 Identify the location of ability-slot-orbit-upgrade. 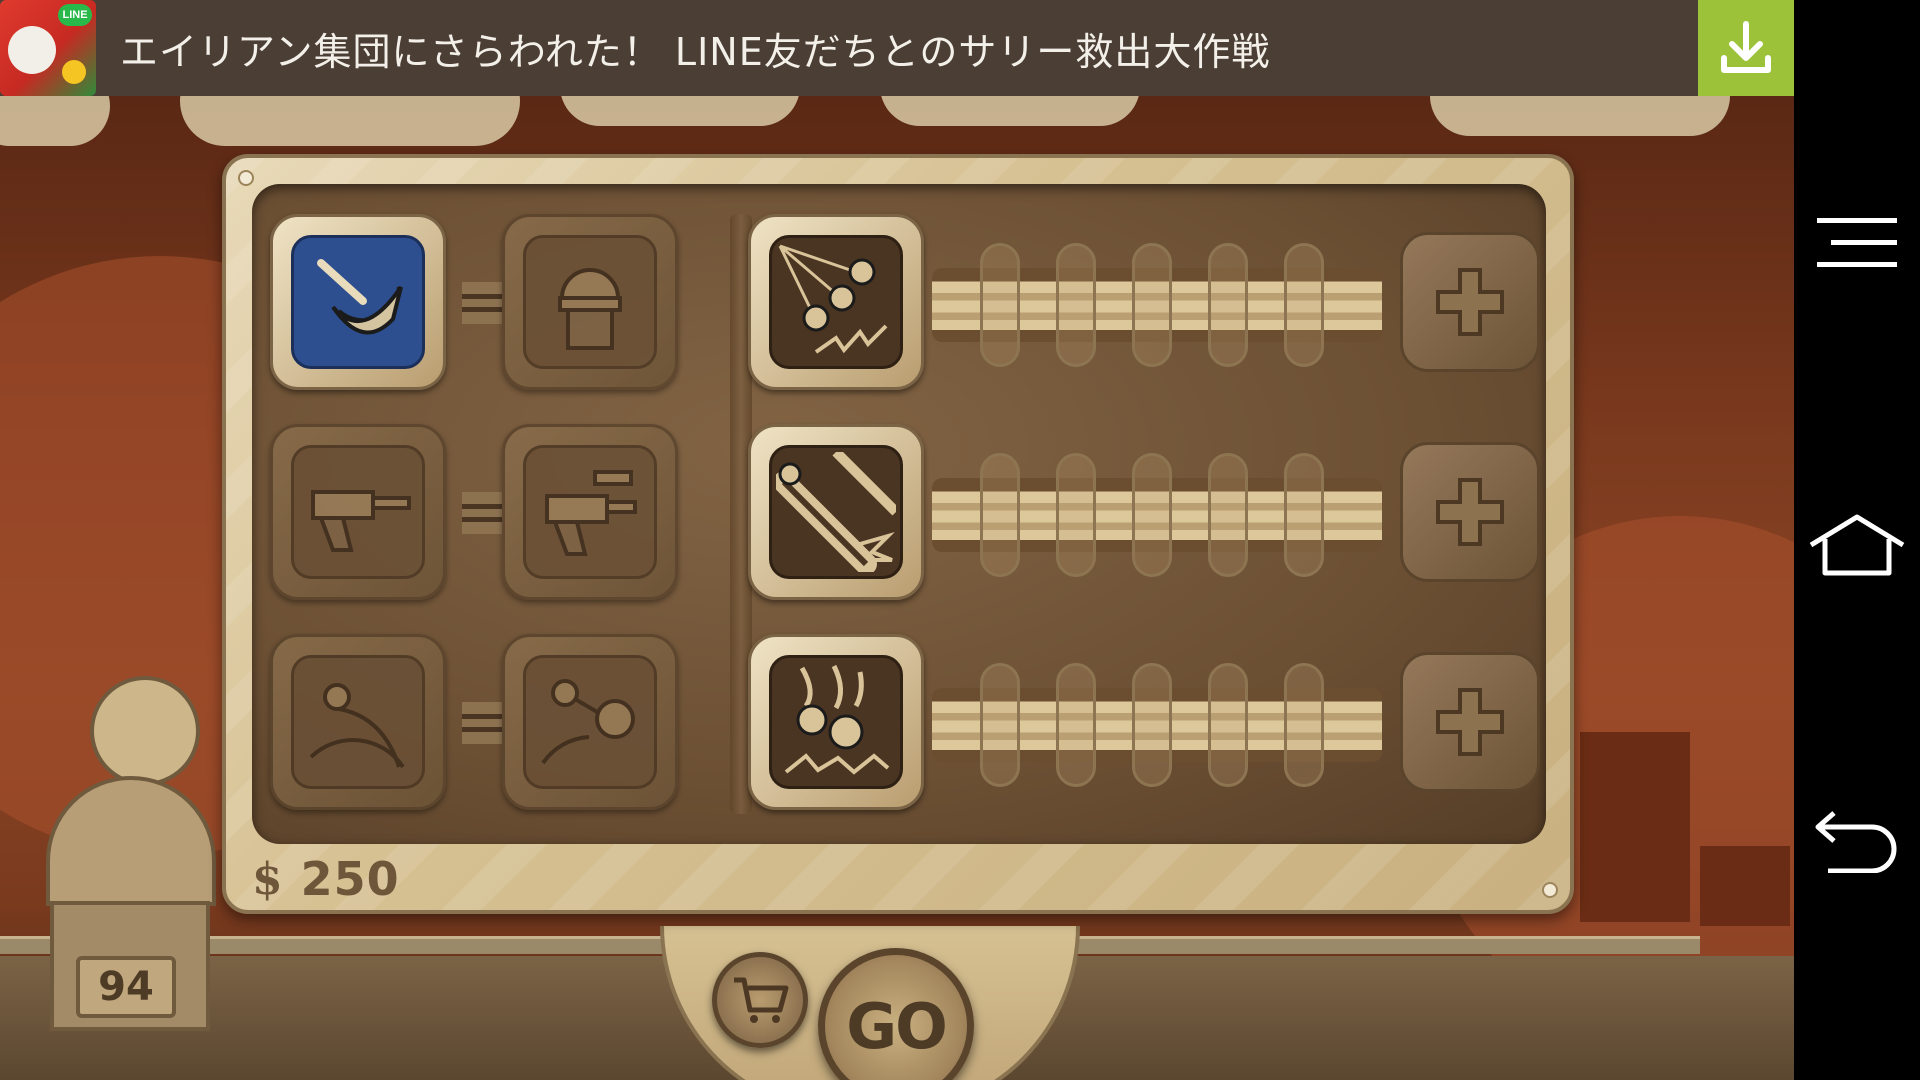
(590, 722).